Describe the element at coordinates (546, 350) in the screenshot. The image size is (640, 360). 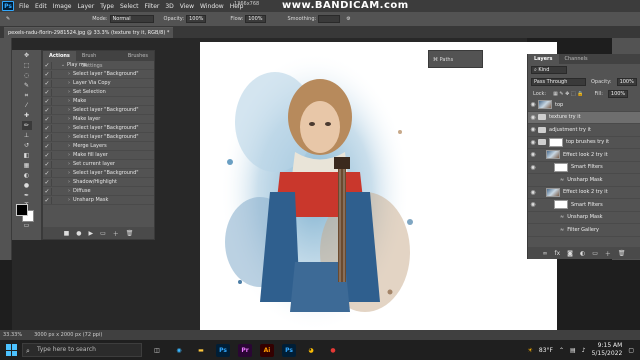
I see `weather-temp: 83°F` at that location.